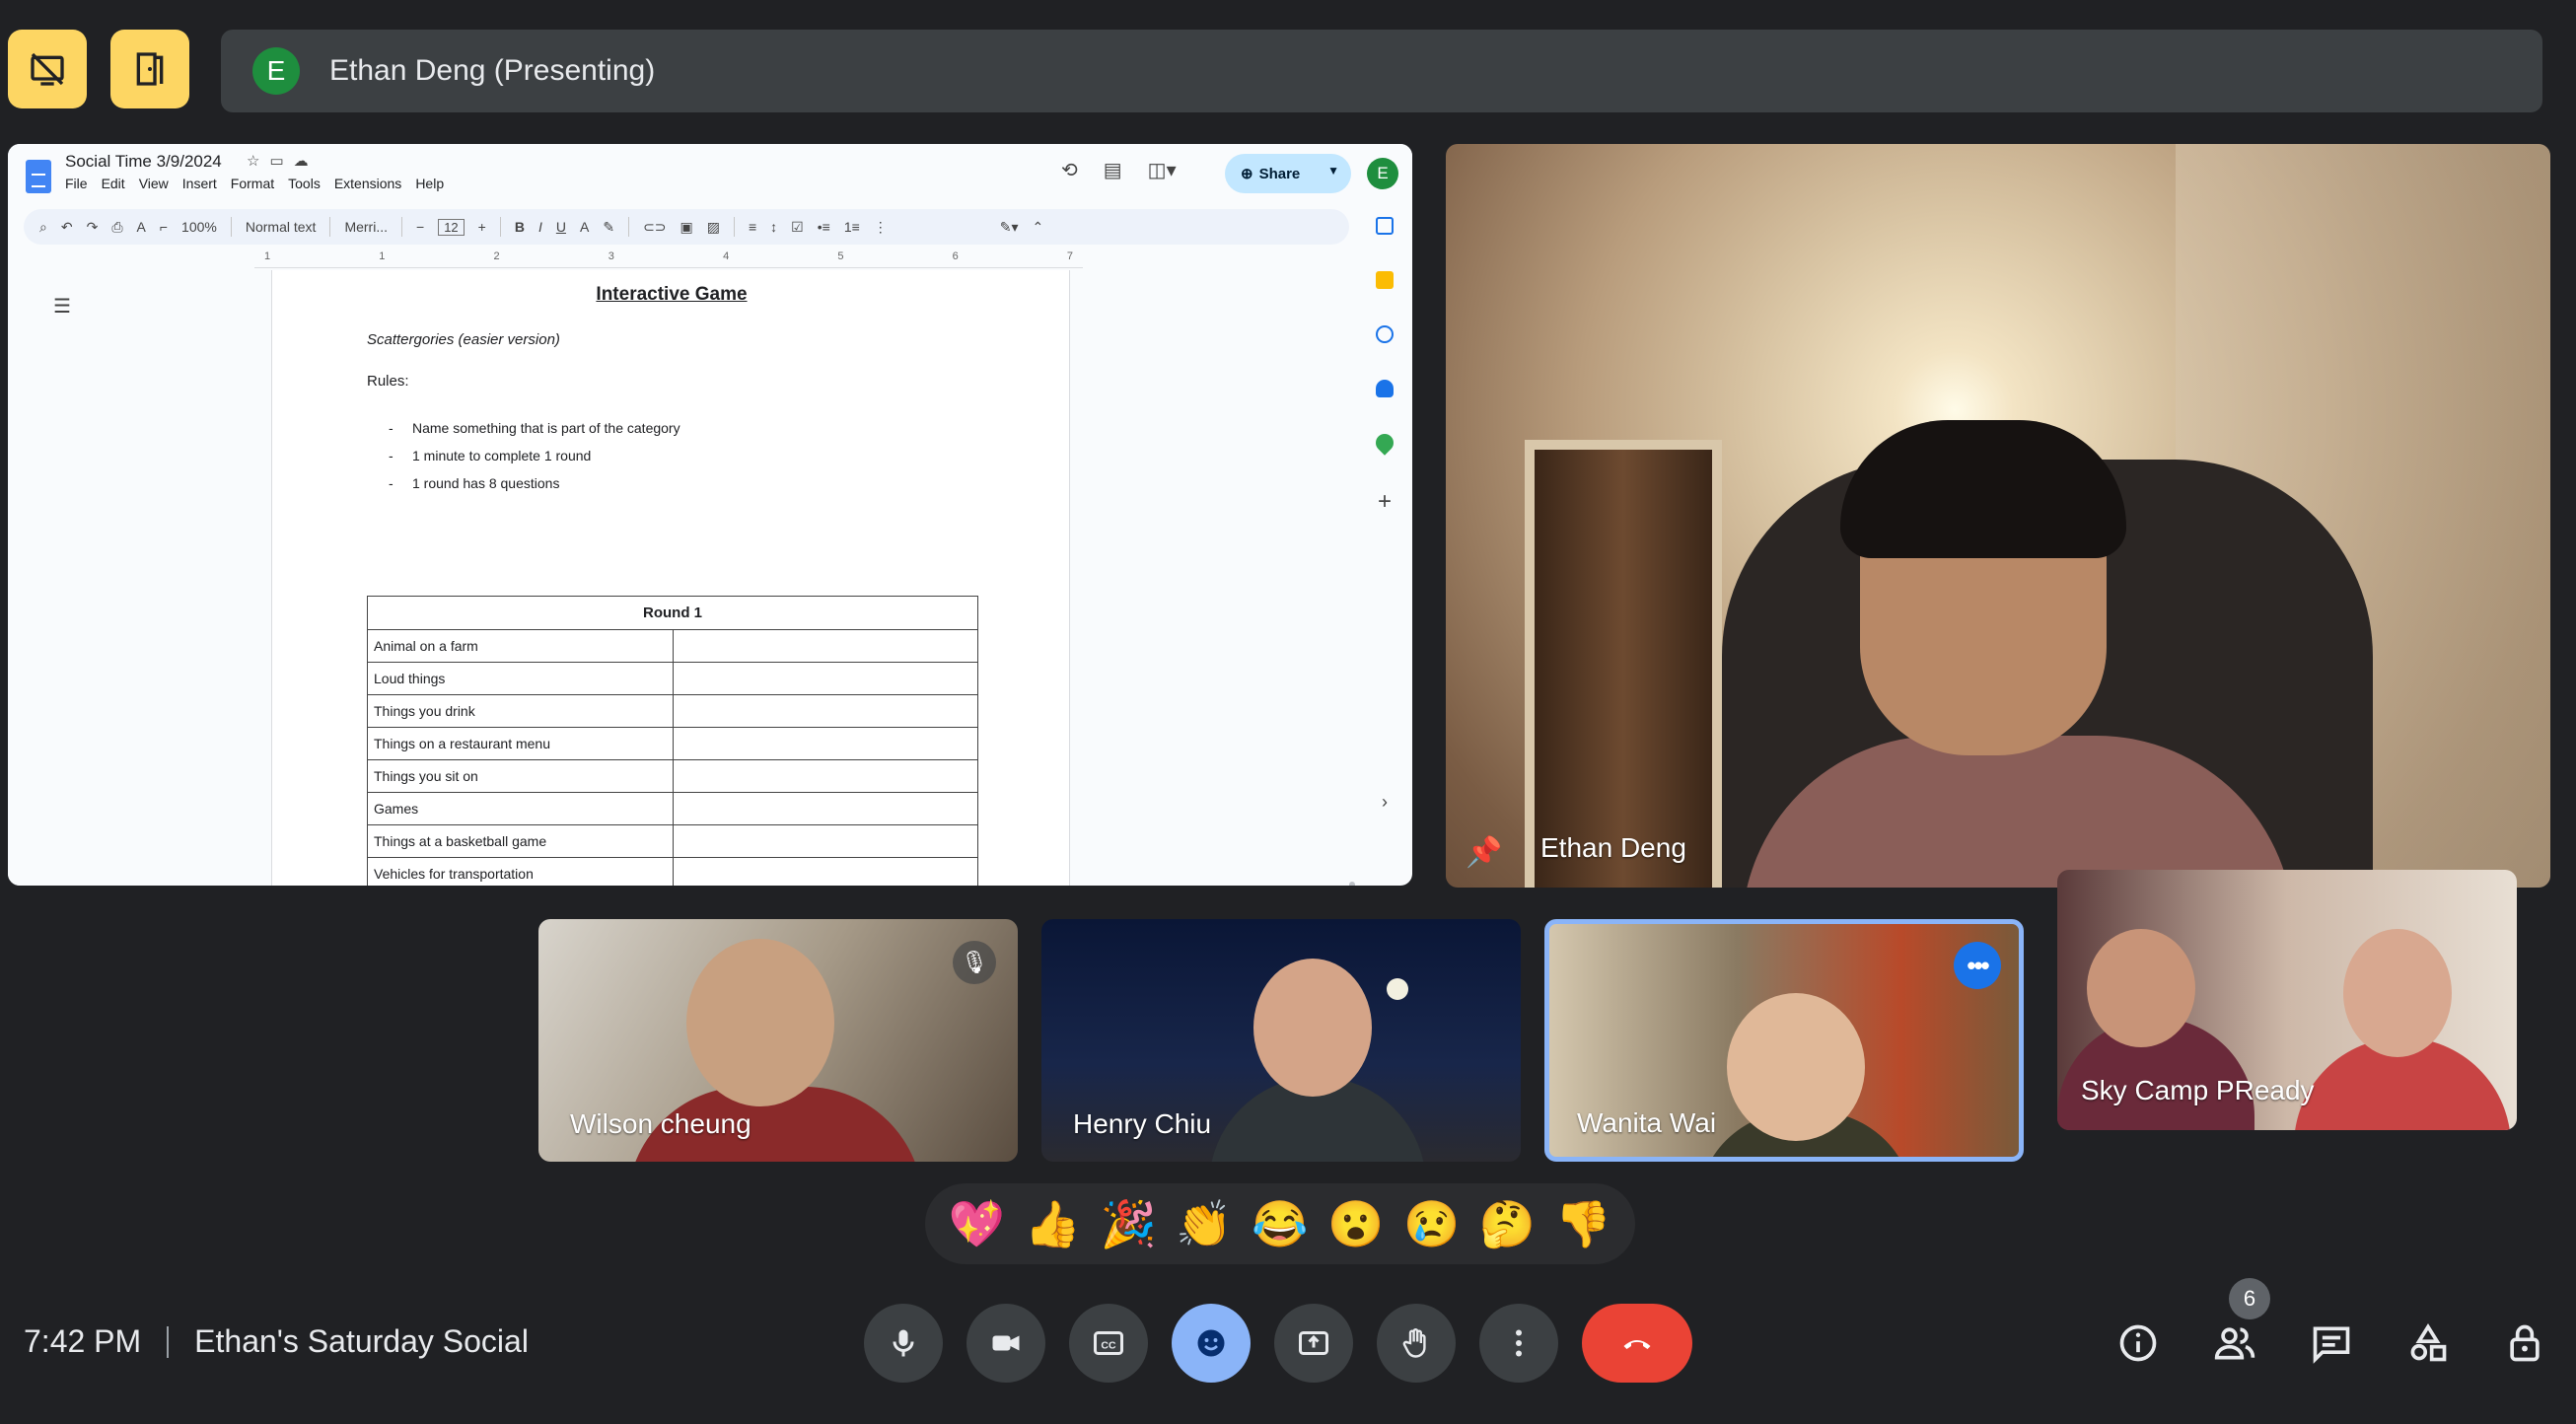  I want to click on leave-presentation-button, so click(150, 69).